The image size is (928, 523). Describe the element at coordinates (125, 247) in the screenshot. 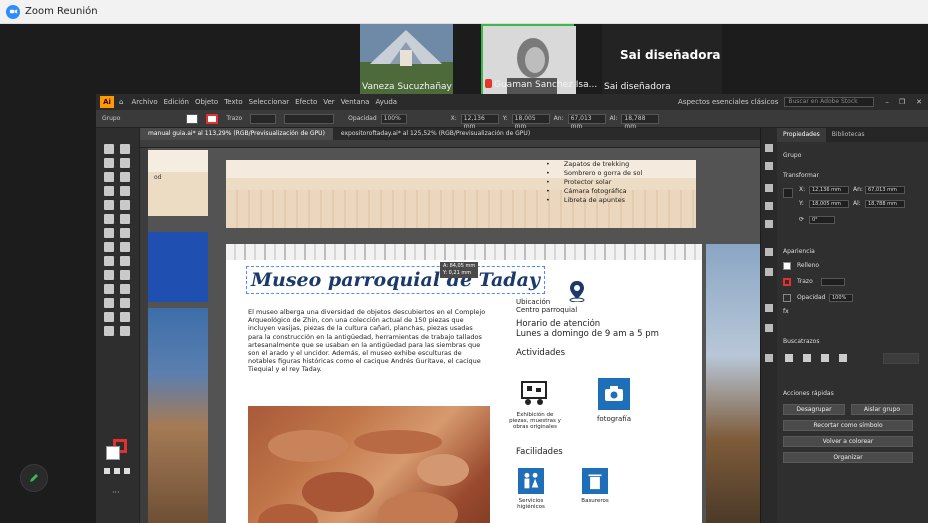

I see `free-transform-tool-icon` at that location.